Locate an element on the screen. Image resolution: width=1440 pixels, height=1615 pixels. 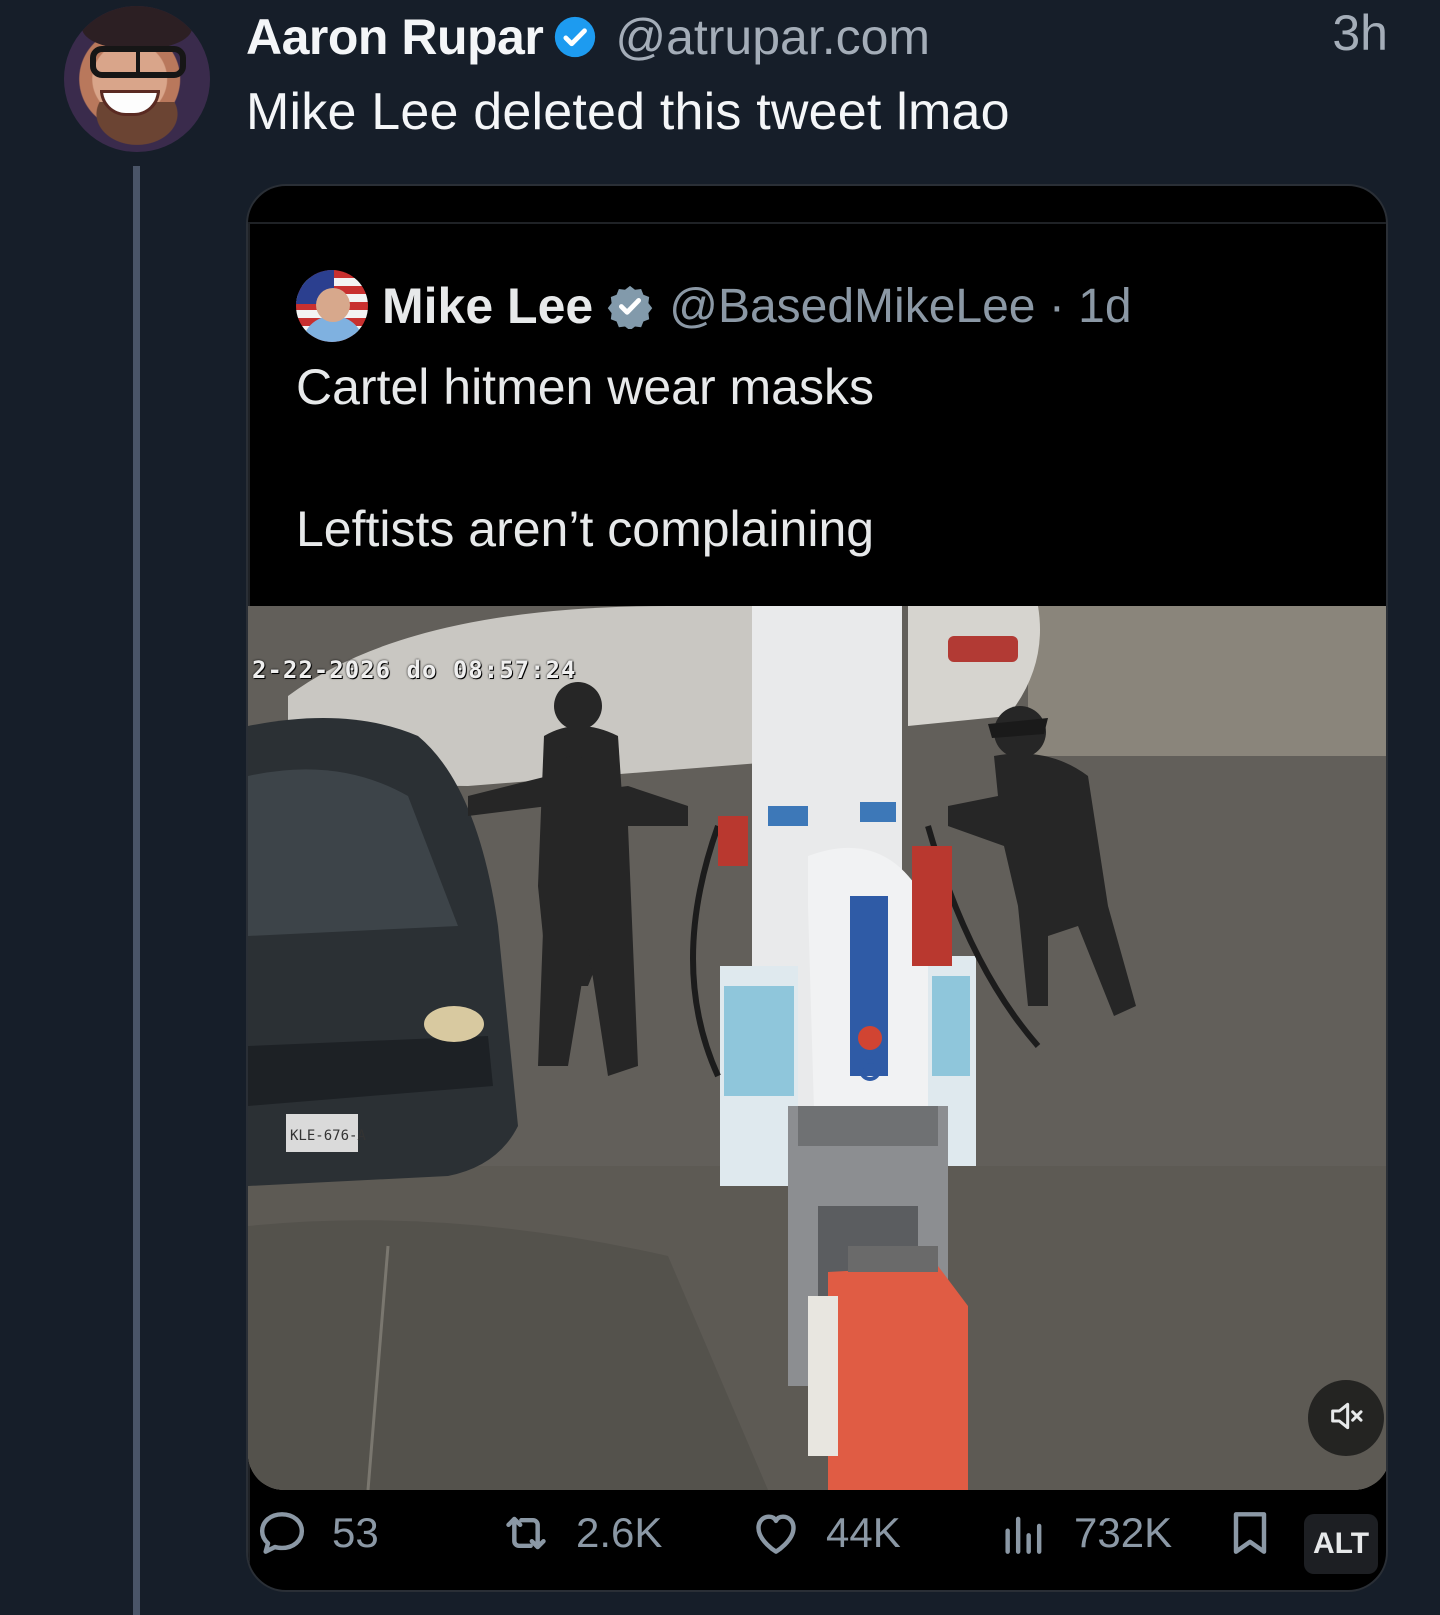
bookmark-button is located at coordinates (1250, 1533).